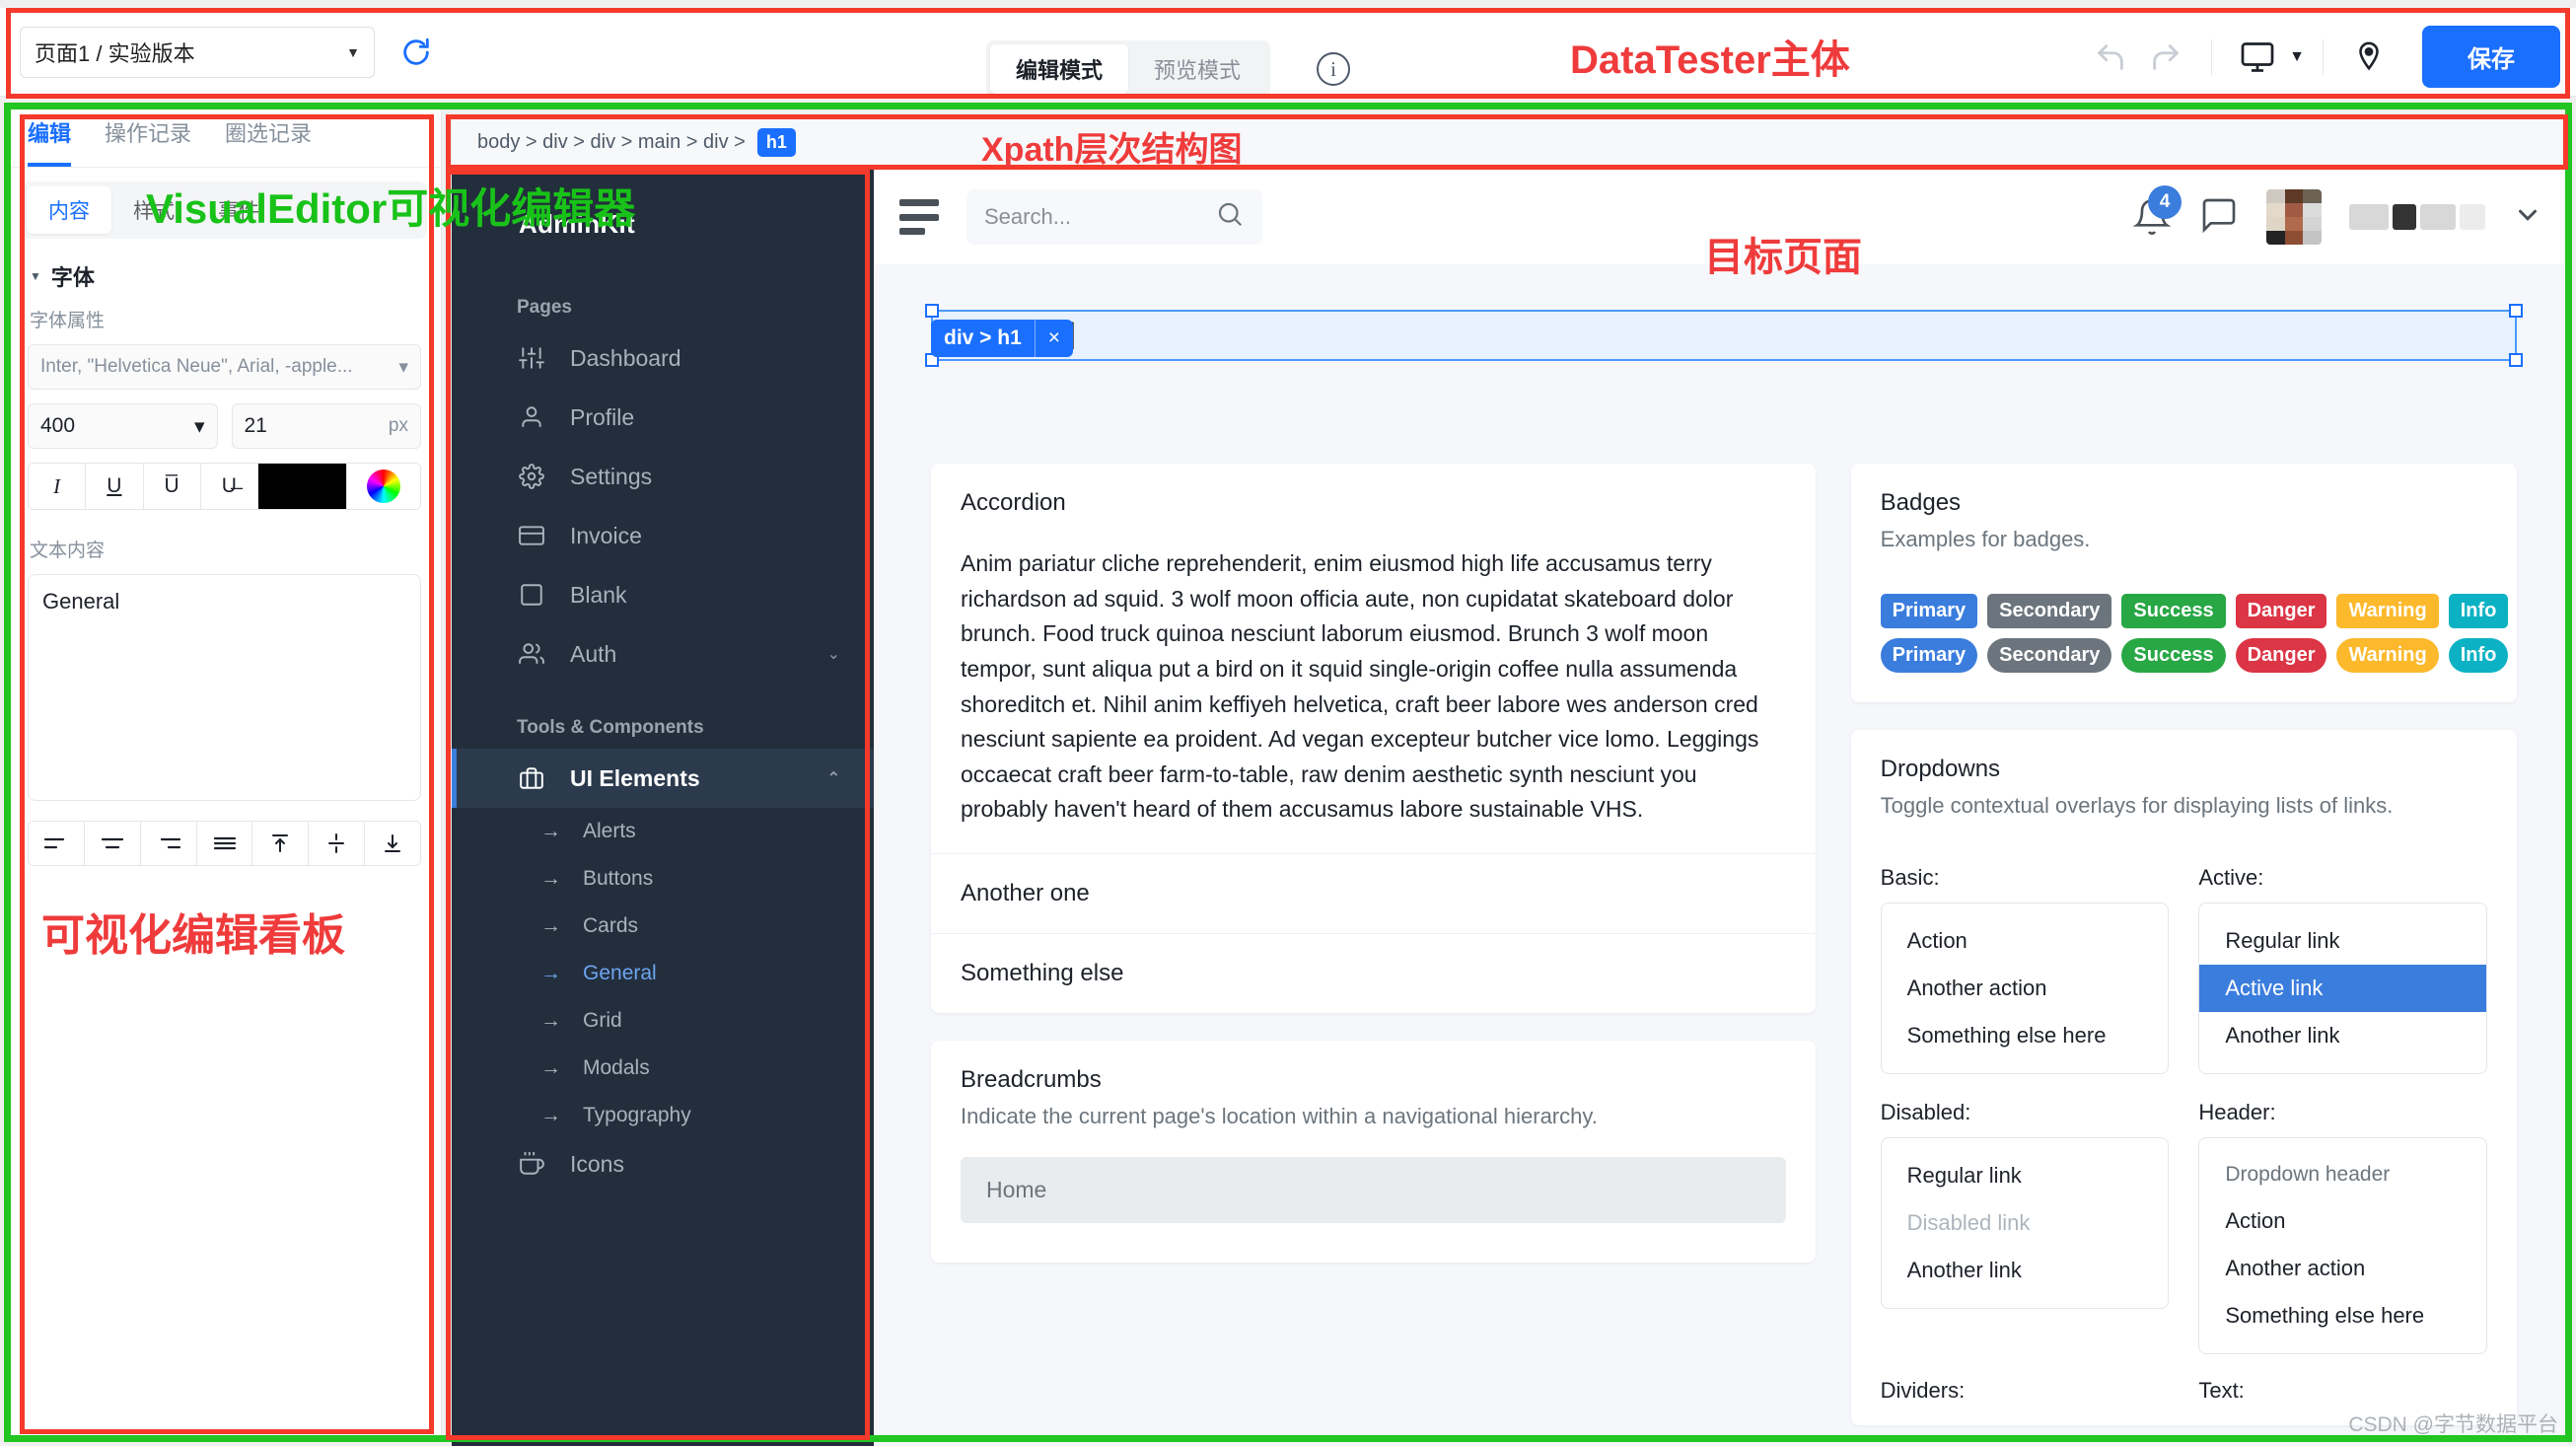 This screenshot has width=2576, height=1446. I want to click on location-pin-icon, so click(2369, 57).